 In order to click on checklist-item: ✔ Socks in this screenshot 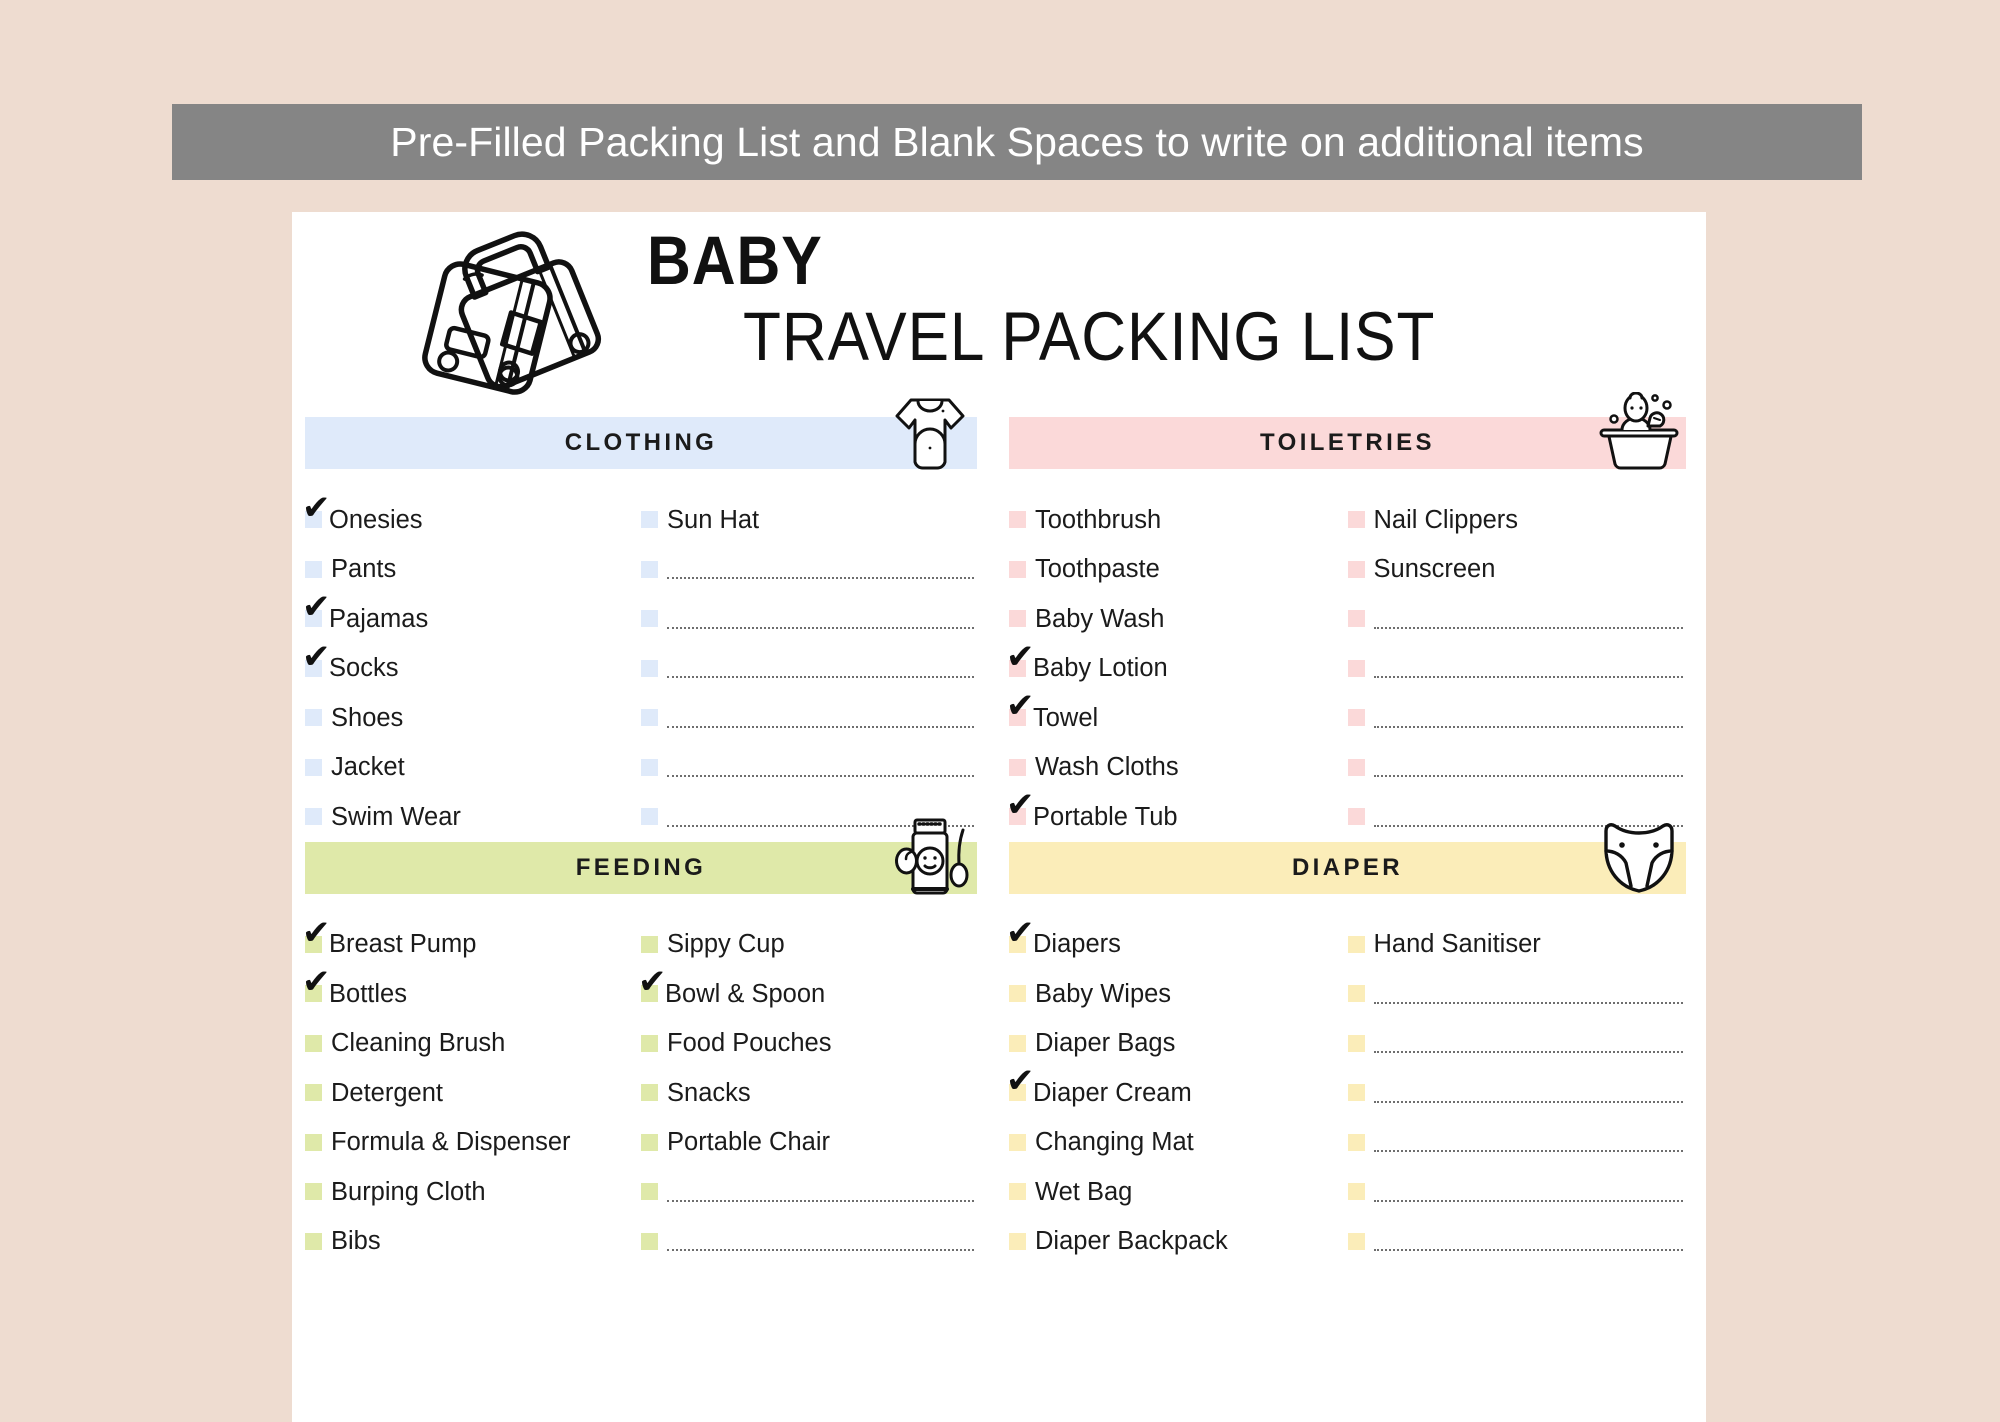, I will do `click(471, 667)`.